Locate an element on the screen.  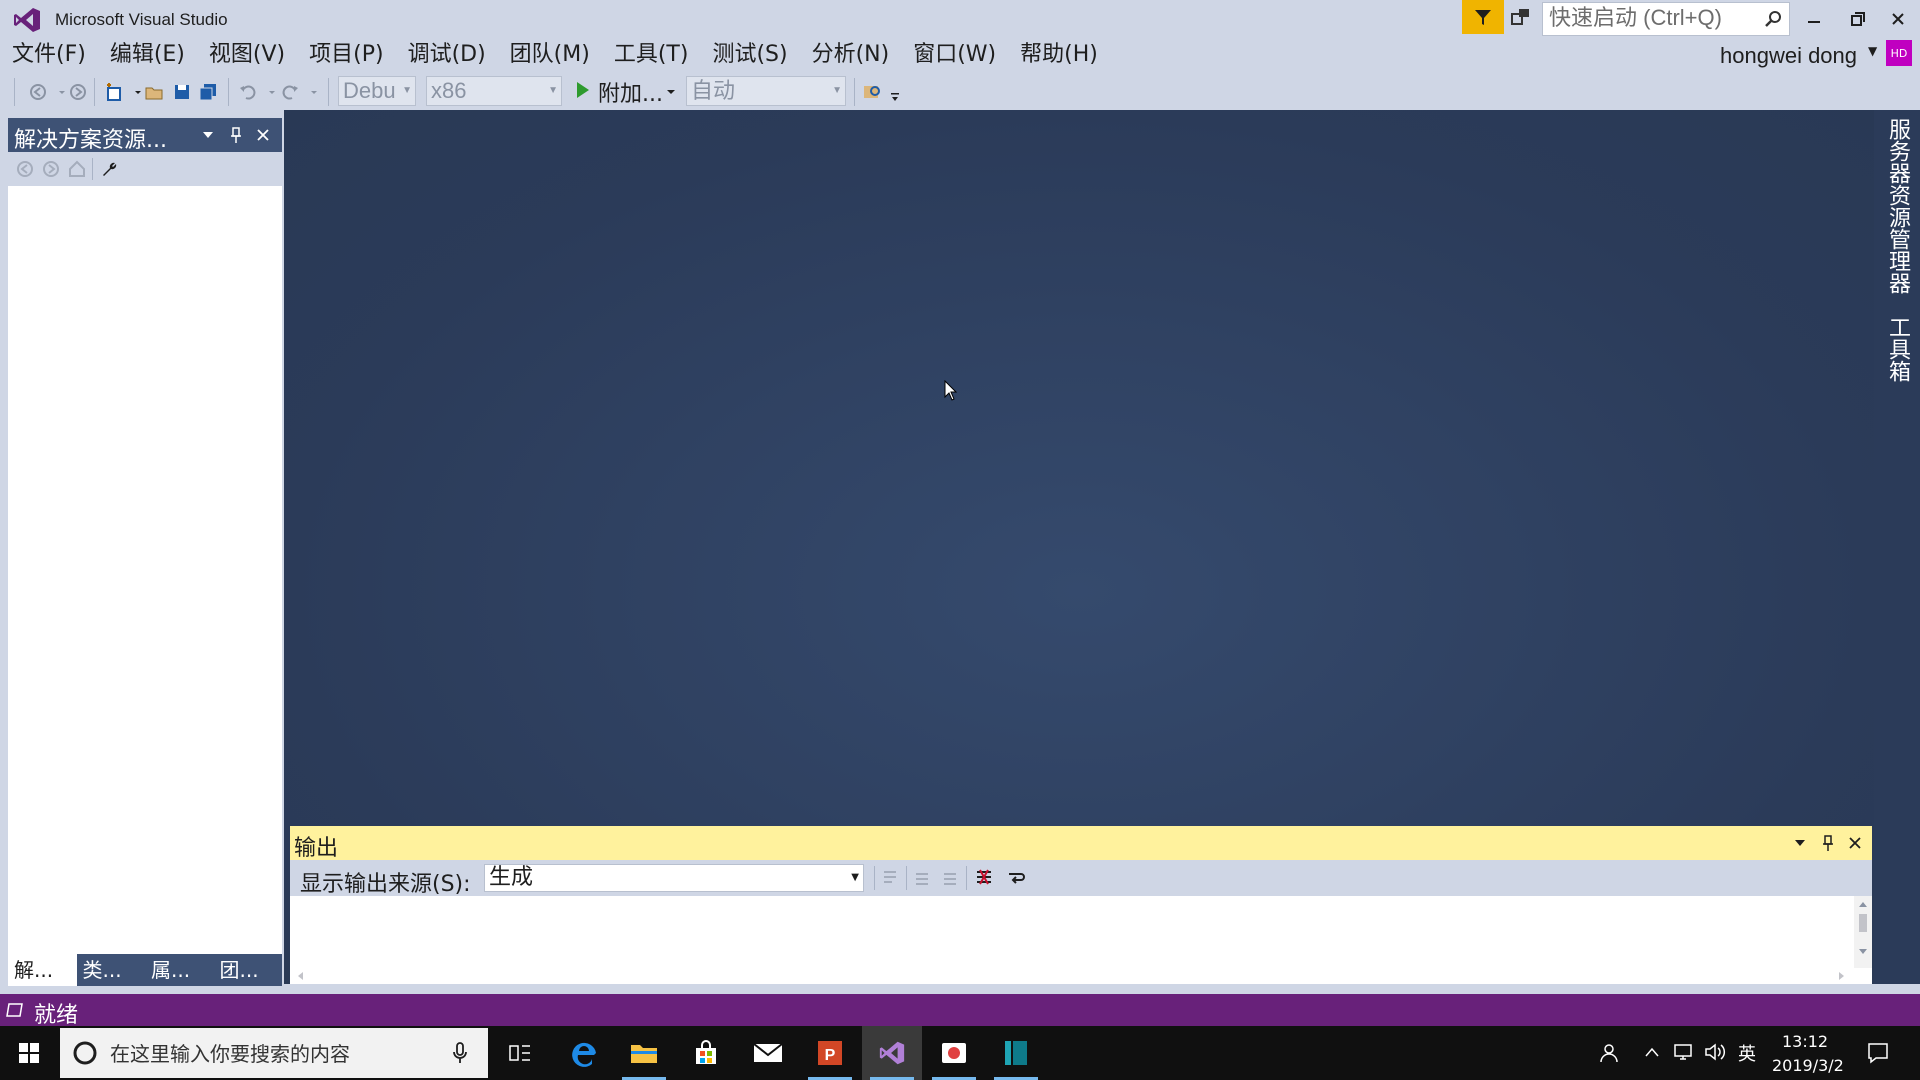
menu-view: 视图(V) is located at coordinates (247, 55).